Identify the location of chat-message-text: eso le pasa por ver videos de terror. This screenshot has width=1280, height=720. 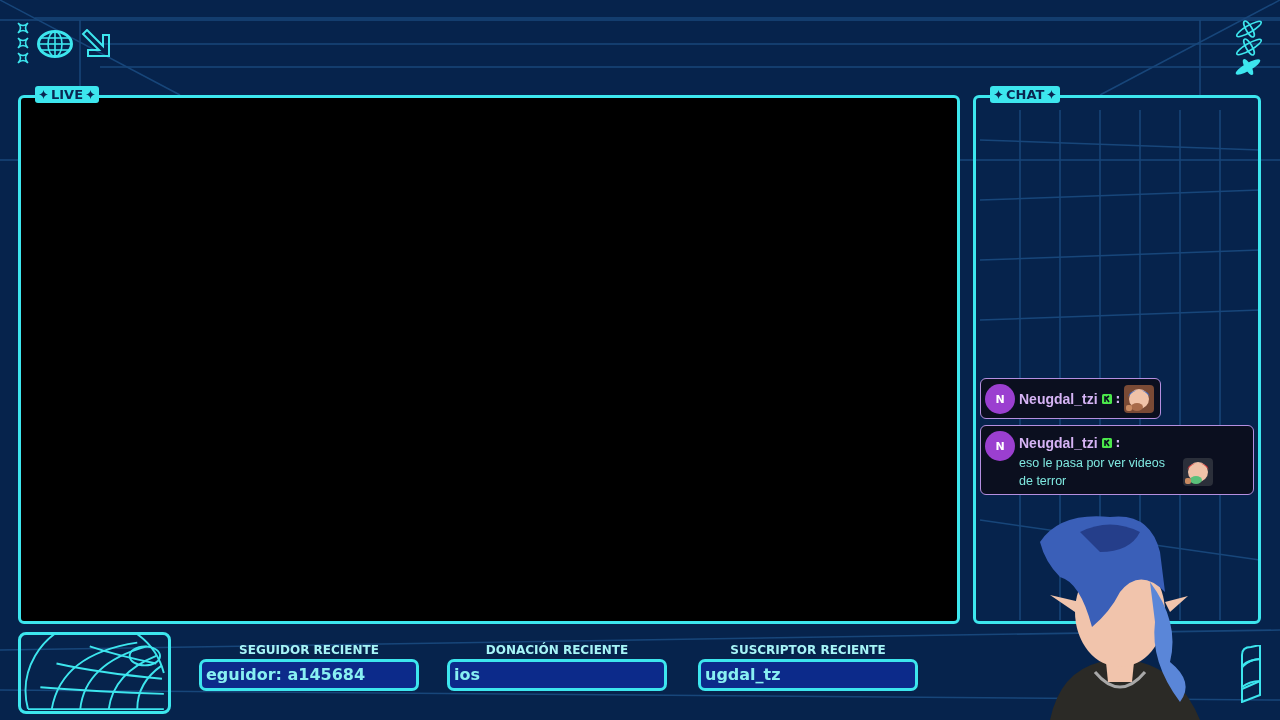
(1092, 472).